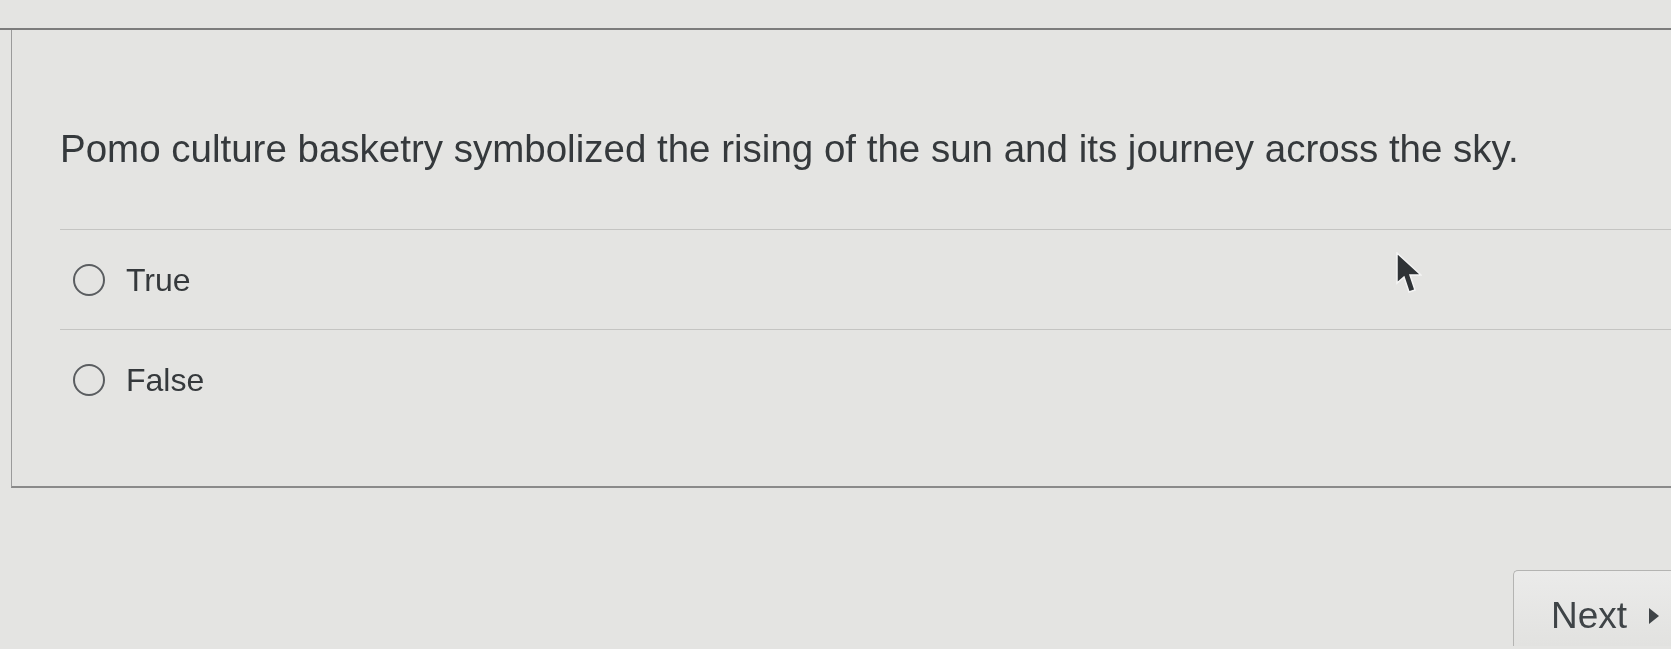  Describe the element at coordinates (1409, 272) in the screenshot. I see `cursor-icon` at that location.